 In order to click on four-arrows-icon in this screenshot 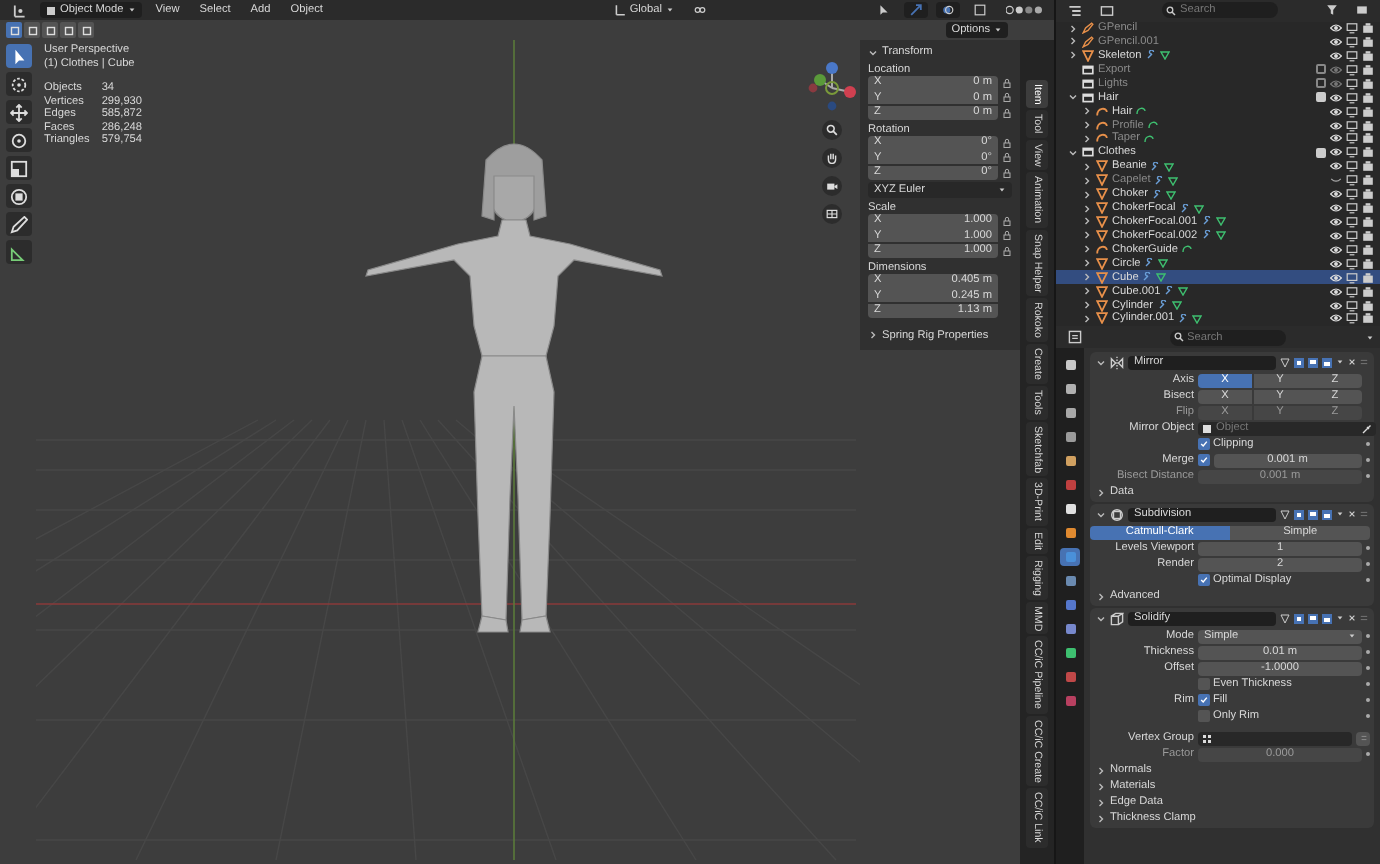, I will do `click(18, 112)`.